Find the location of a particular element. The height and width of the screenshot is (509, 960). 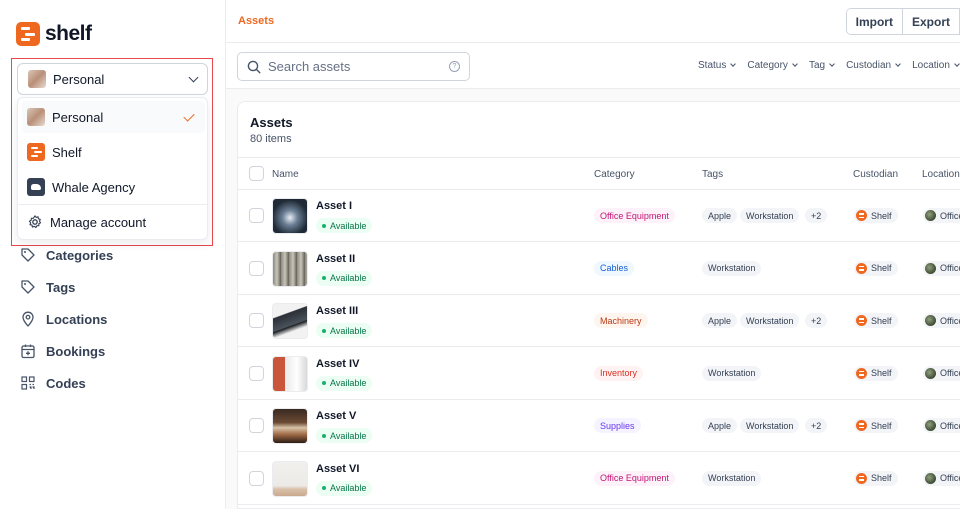

filter-status: Status is located at coordinates (717, 65).